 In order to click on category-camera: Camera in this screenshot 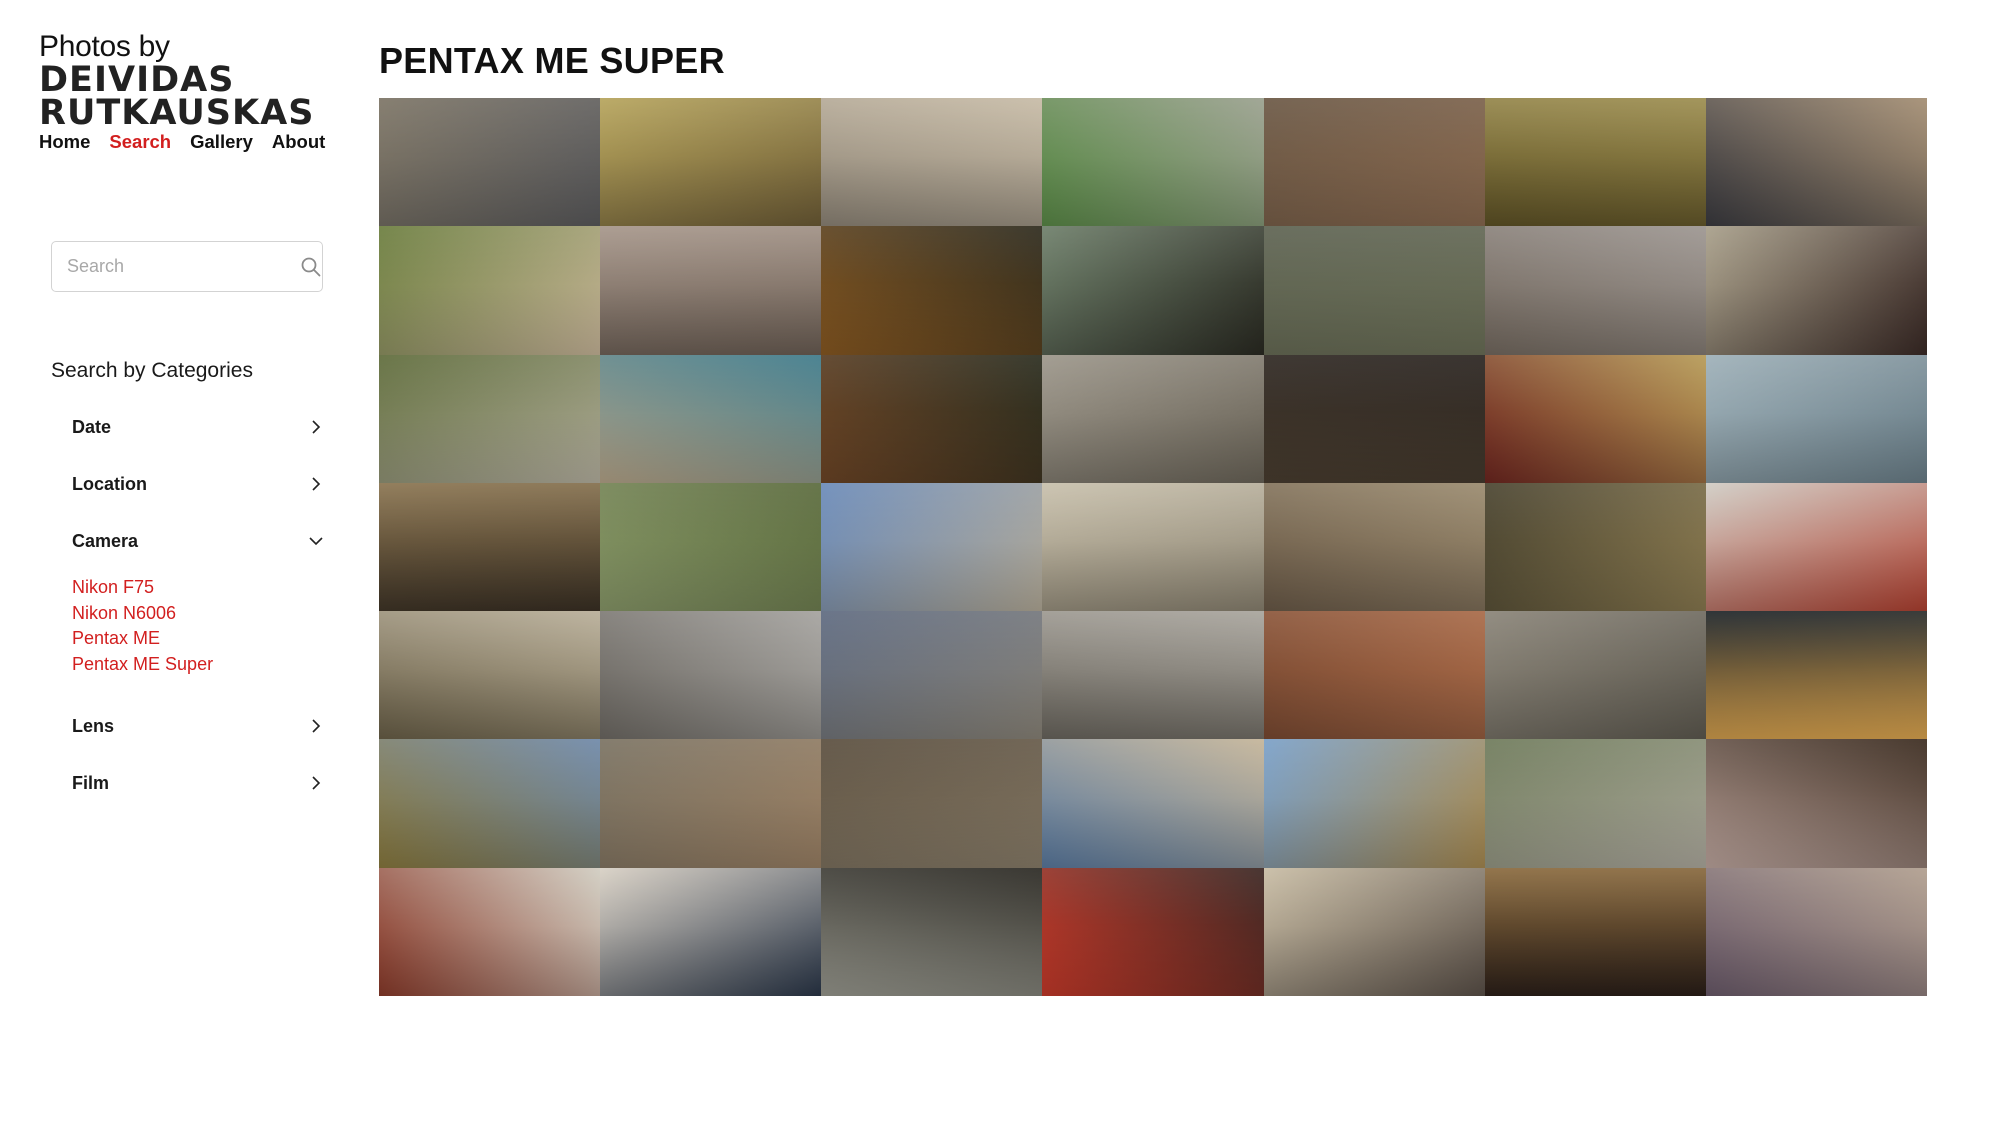, I will do `click(198, 541)`.